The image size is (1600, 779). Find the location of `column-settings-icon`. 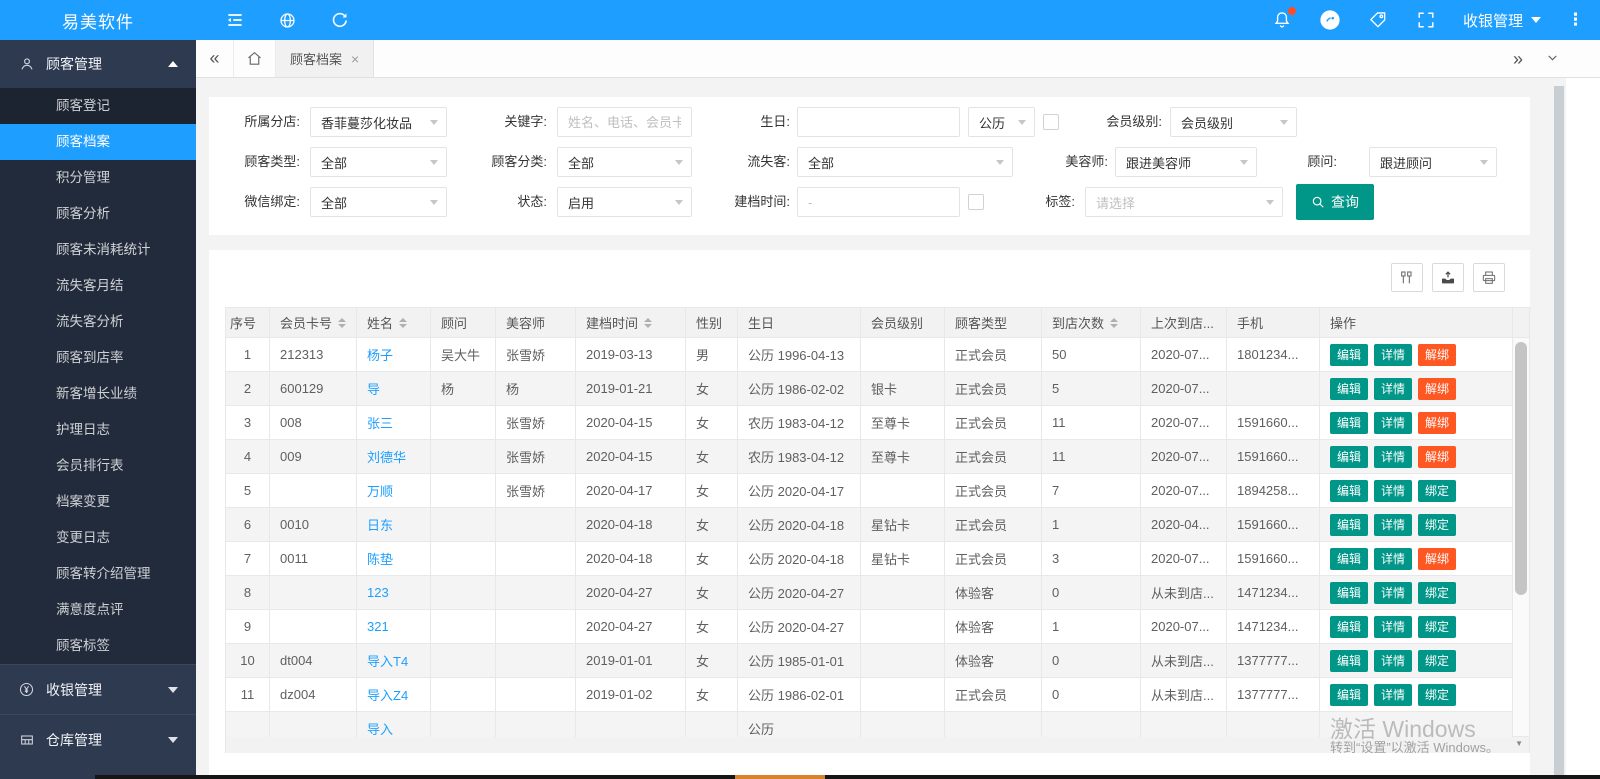

column-settings-icon is located at coordinates (1407, 277).